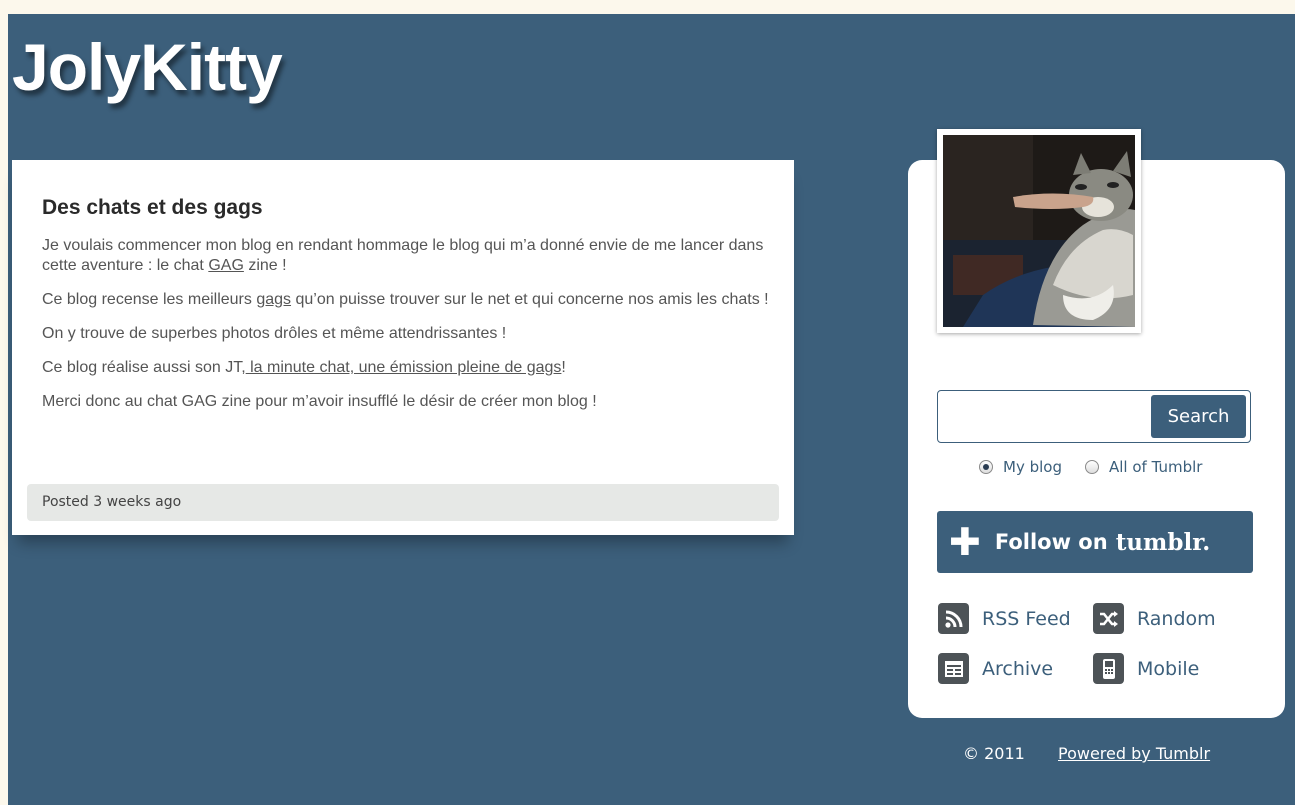 The image size is (1295, 805). I want to click on follow-label: Follow on, so click(1051, 542).